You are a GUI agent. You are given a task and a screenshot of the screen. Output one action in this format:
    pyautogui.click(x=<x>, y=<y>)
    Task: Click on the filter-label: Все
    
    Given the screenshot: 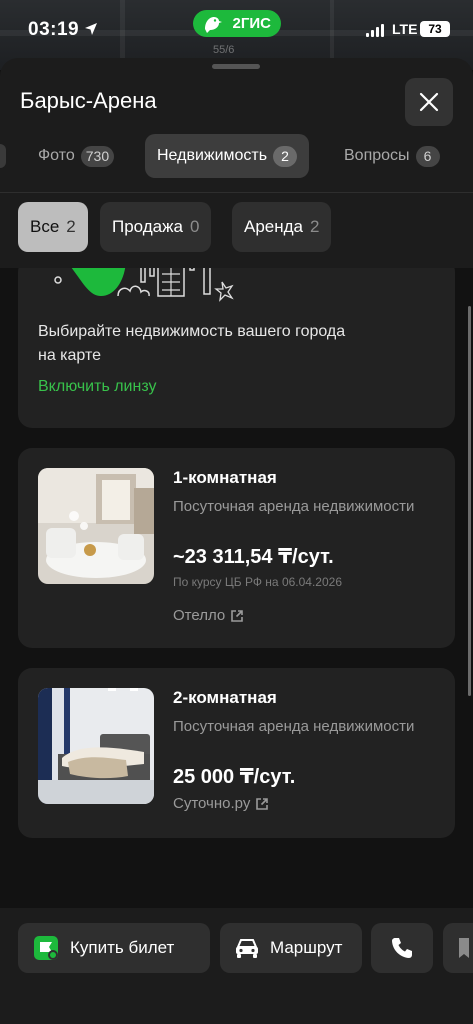 What is the action you would take?
    pyautogui.click(x=45, y=226)
    